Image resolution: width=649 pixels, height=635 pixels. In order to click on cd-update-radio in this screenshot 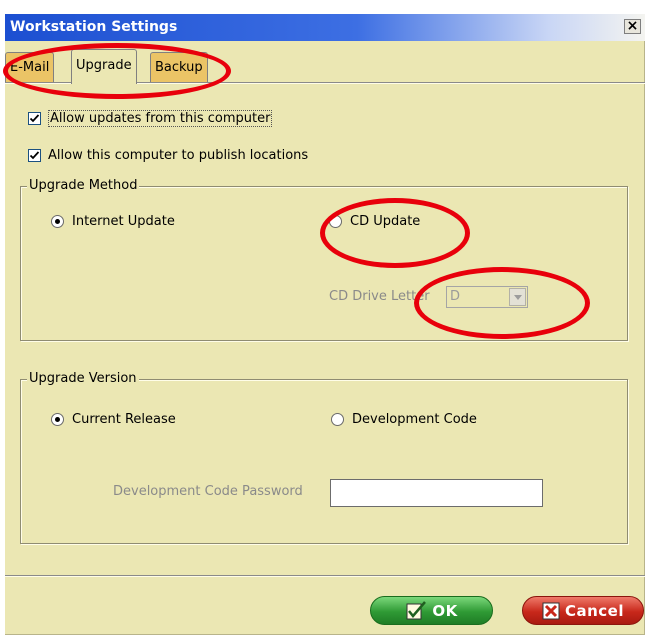, I will do `click(335, 221)`.